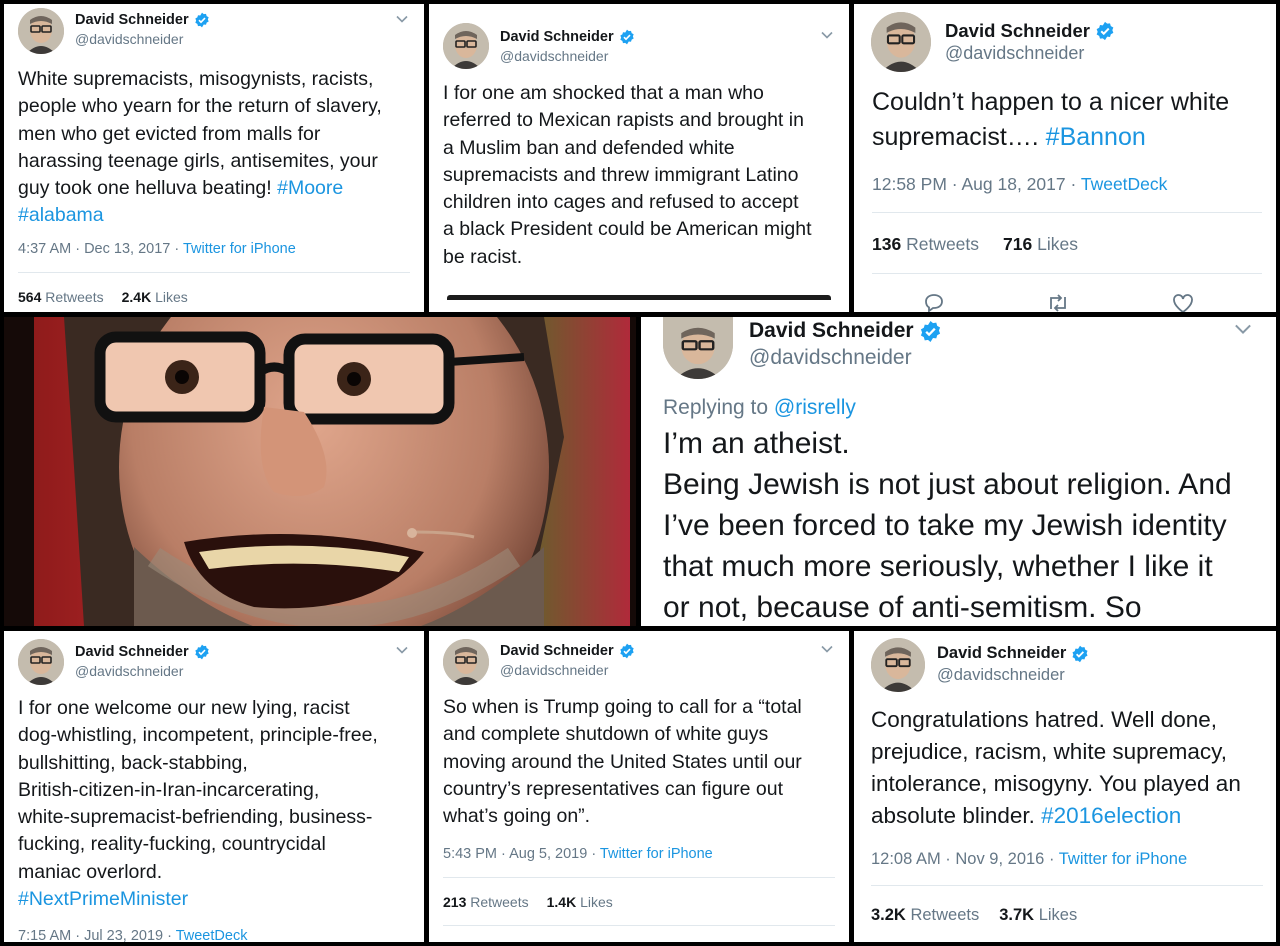 The image size is (1280, 946). What do you see at coordinates (1111, 815) in the screenshot?
I see `hashtag-link: #2016election` at bounding box center [1111, 815].